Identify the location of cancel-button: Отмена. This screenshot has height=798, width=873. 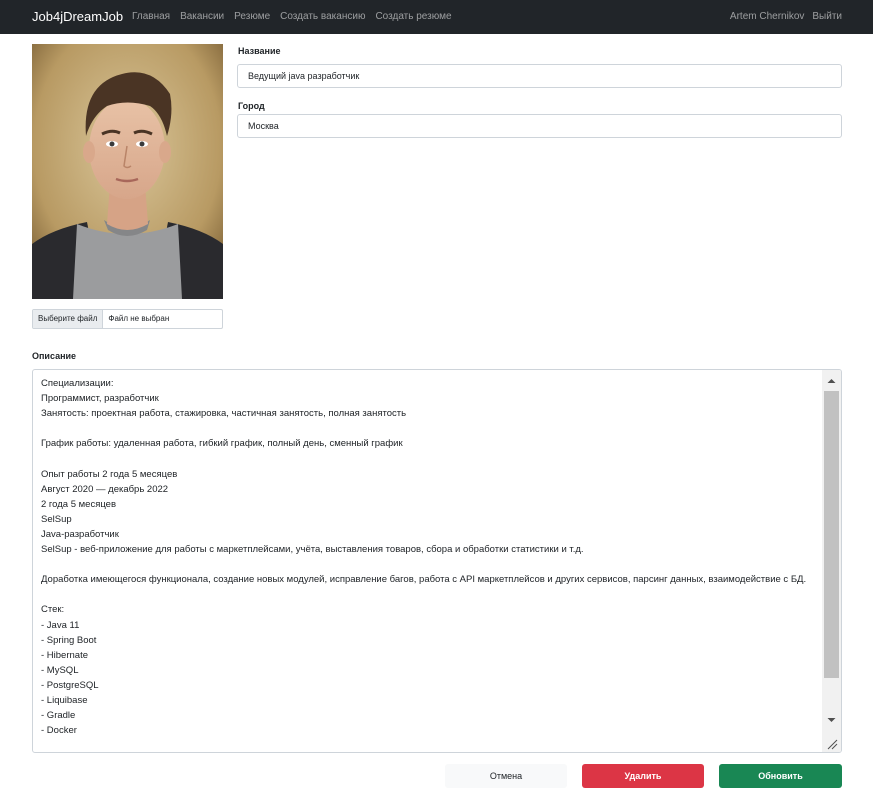
(506, 776).